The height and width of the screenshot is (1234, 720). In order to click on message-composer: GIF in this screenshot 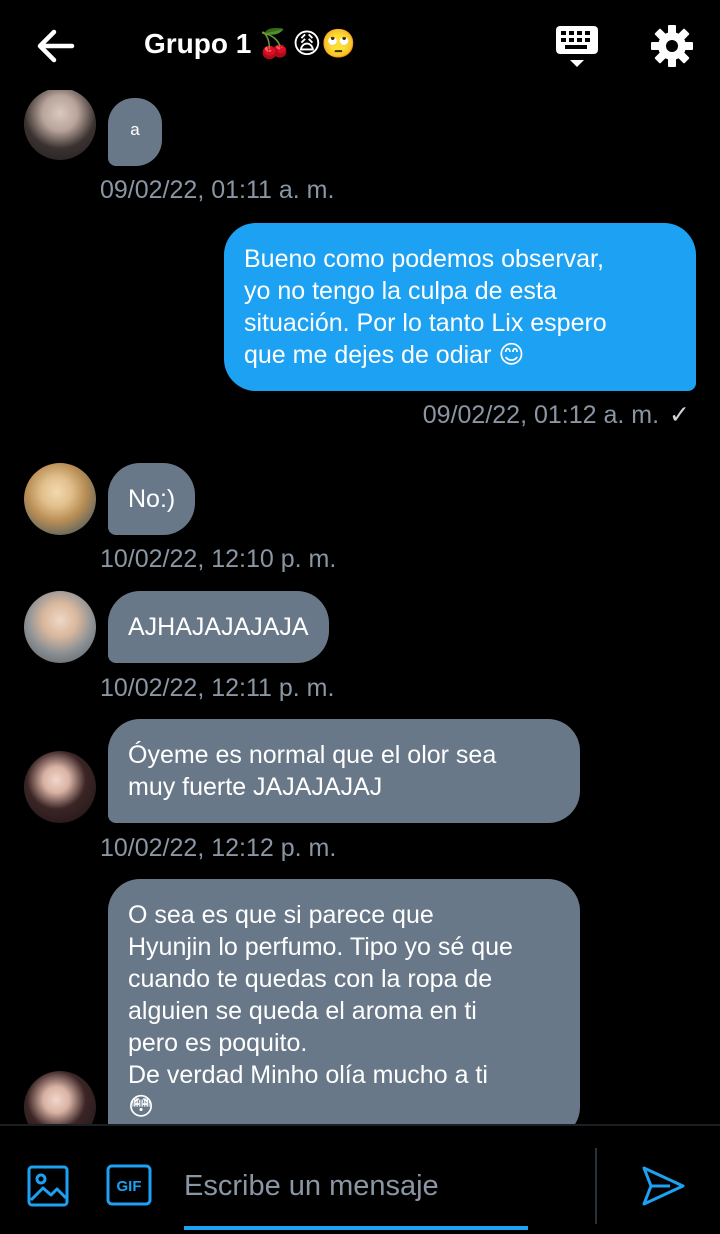, I will do `click(360, 1179)`.